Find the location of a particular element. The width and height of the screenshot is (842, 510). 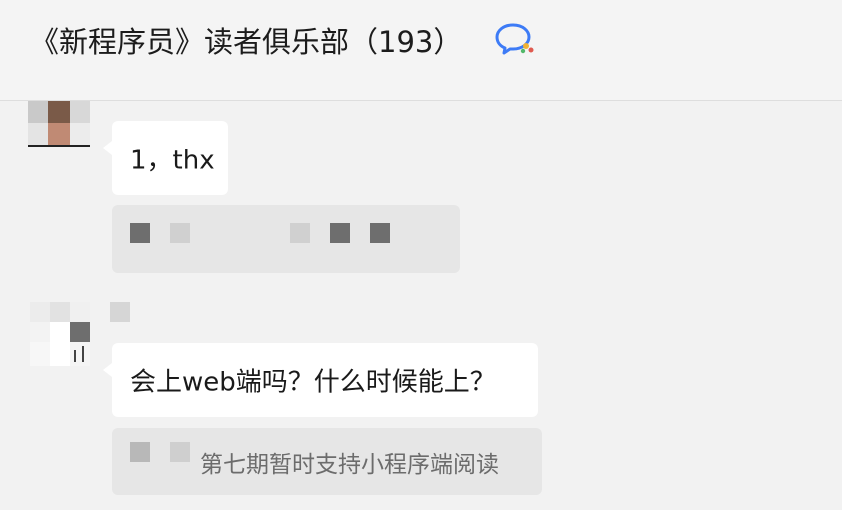

message-text: 会上web端吗？什么时候能上？ is located at coordinates (313, 382).